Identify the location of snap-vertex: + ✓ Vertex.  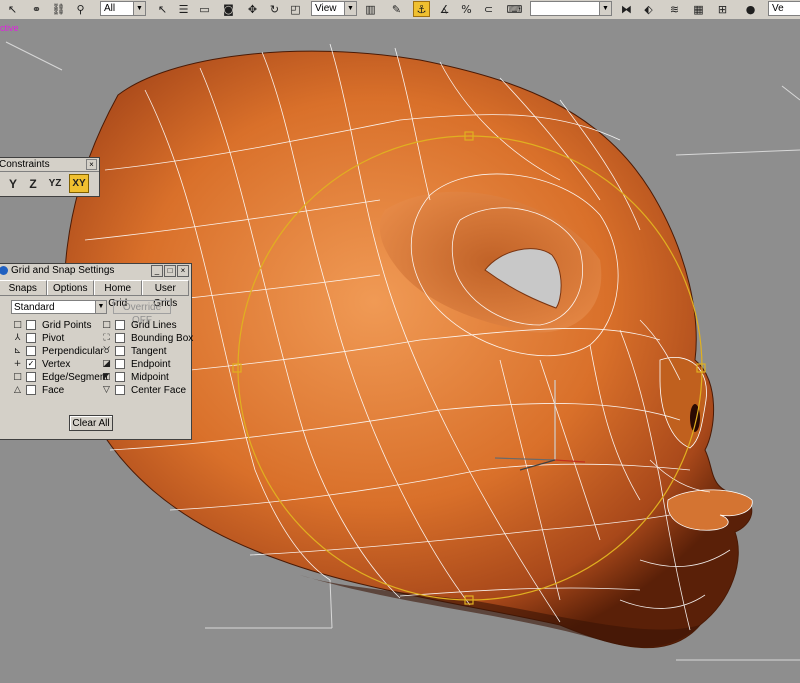
(42, 364).